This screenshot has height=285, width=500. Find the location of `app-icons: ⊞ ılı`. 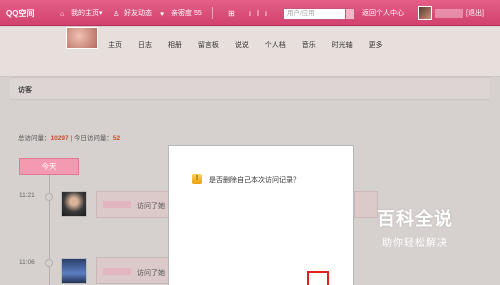

app-icons: ⊞ ılı is located at coordinates (250, 13).